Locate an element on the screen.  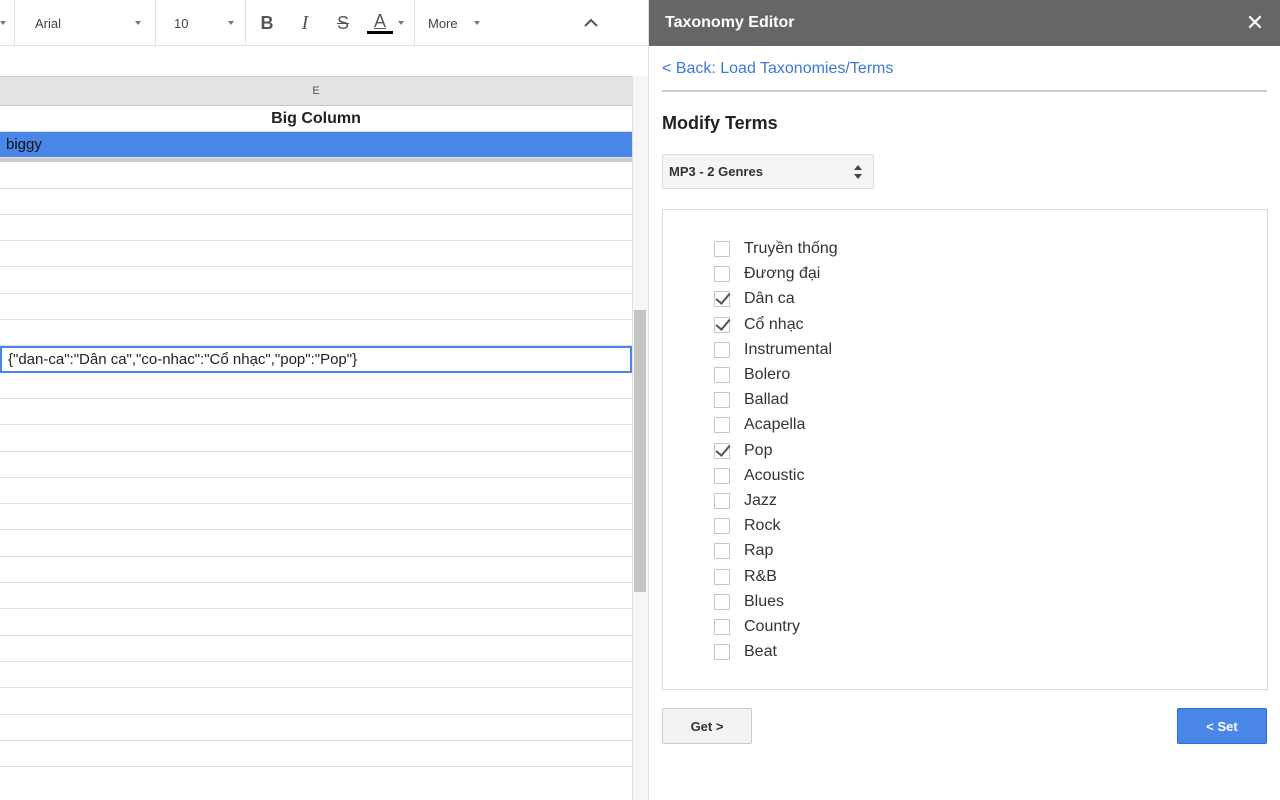
toolbar-left-caret is located at coordinates (3, 23).